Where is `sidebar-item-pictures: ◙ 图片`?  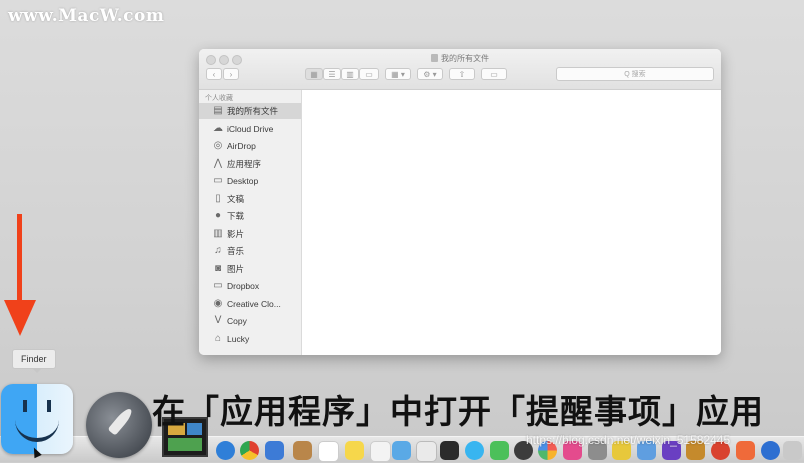 sidebar-item-pictures: ◙ 图片 is located at coordinates (250, 269).